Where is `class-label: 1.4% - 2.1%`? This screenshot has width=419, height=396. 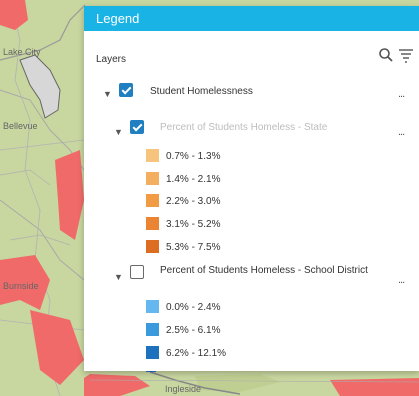 class-label: 1.4% - 2.1% is located at coordinates (193, 179).